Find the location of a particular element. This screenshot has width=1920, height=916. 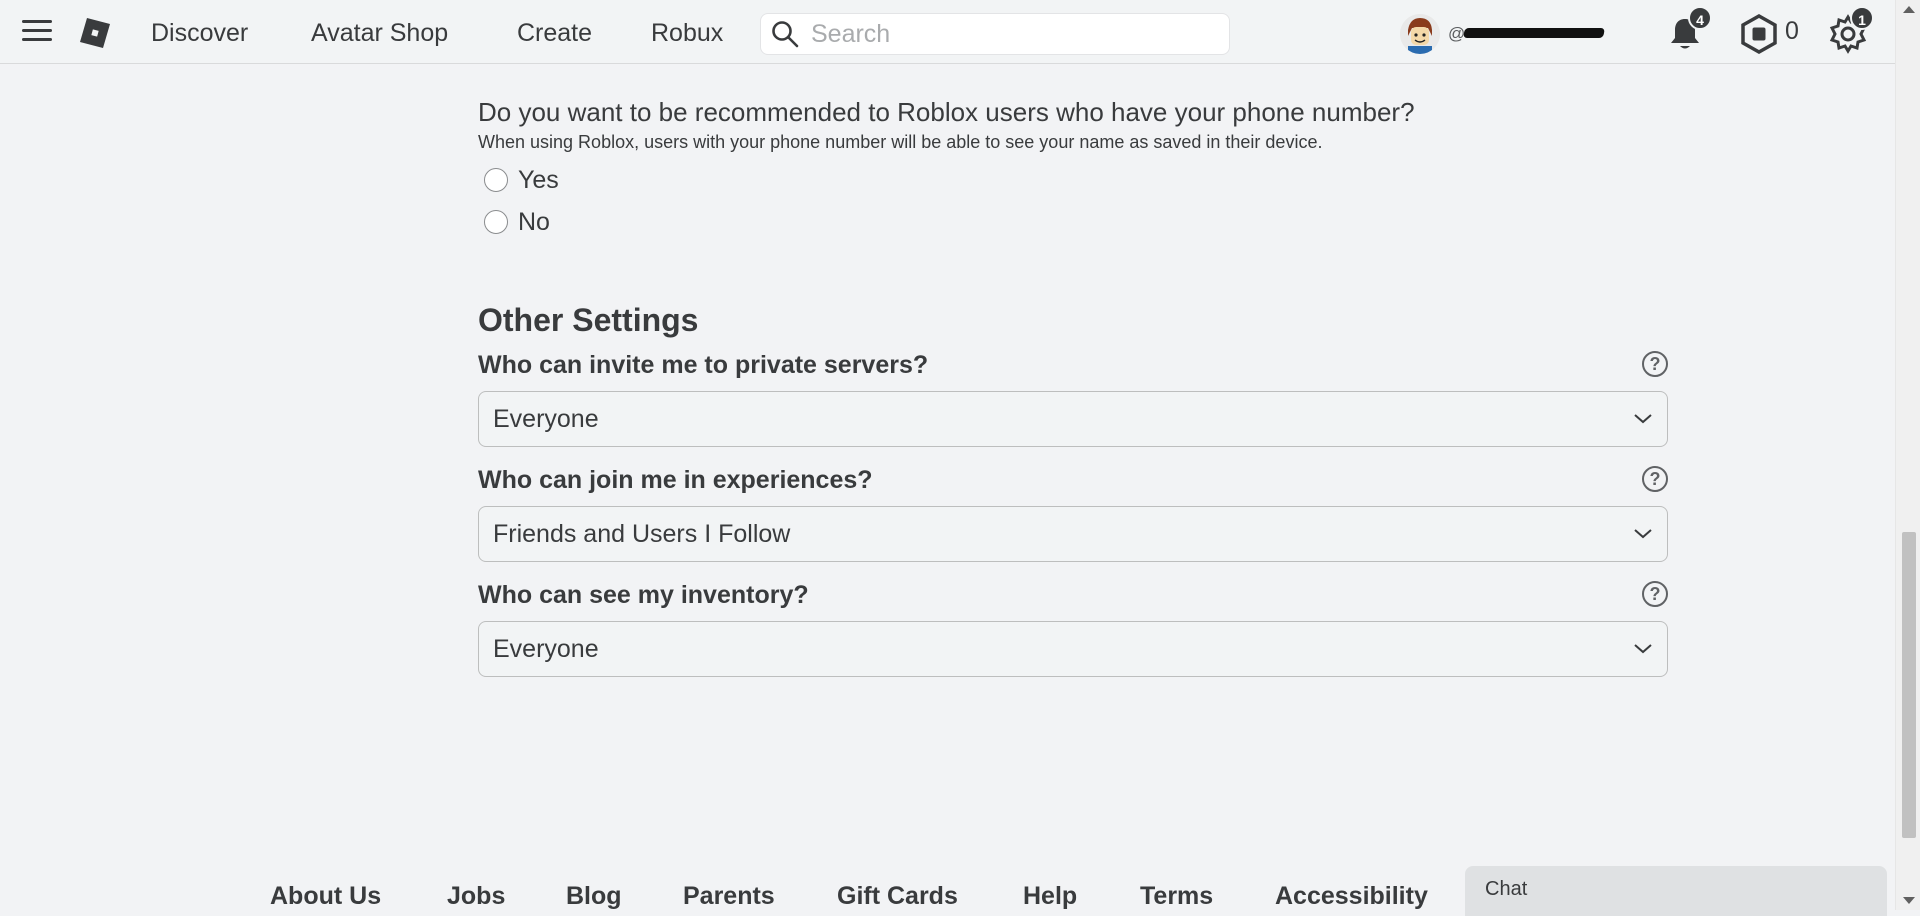

robux-button is located at coordinates (1759, 36).